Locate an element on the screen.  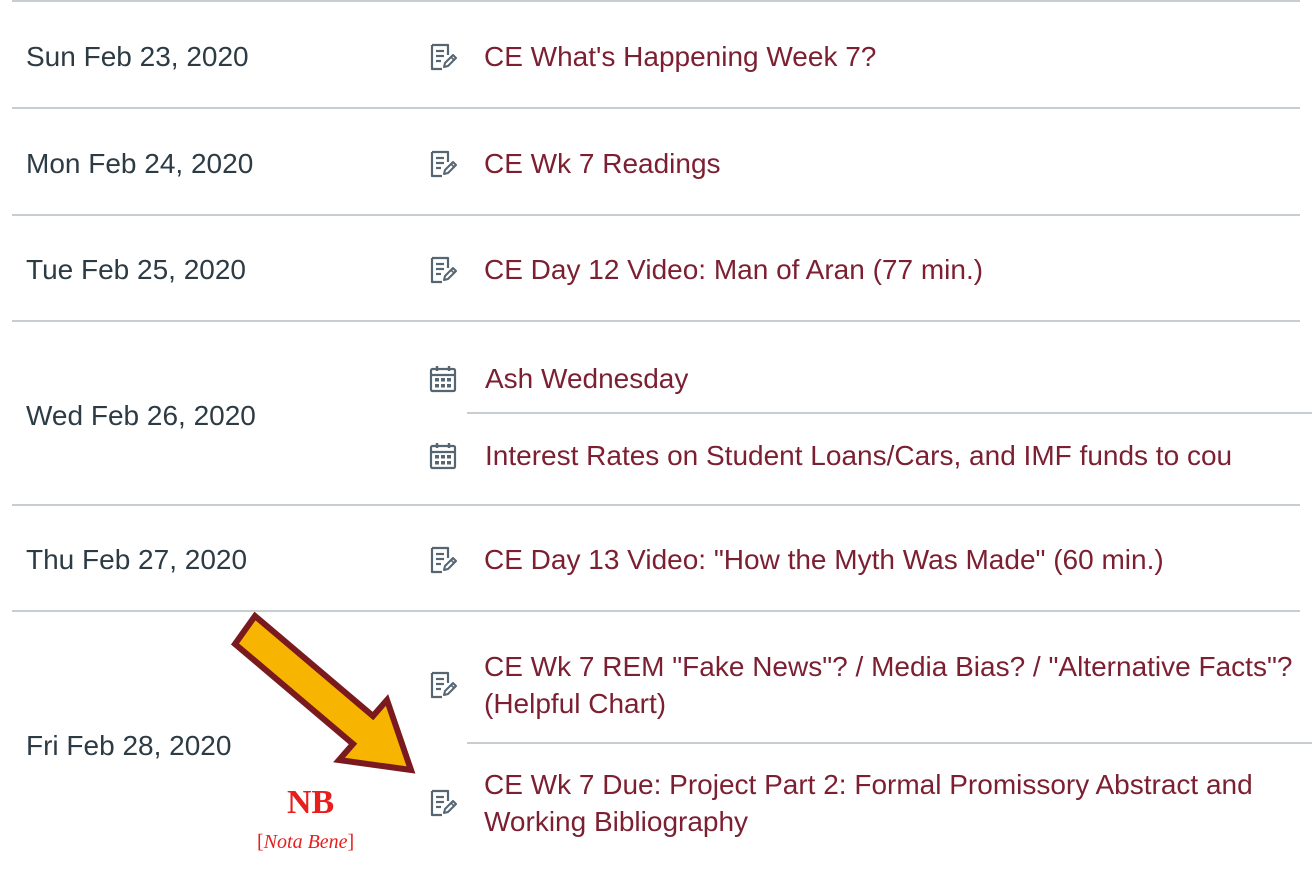
agenda-item: CE What's Happening Week 7? is located at coordinates (870, 56).